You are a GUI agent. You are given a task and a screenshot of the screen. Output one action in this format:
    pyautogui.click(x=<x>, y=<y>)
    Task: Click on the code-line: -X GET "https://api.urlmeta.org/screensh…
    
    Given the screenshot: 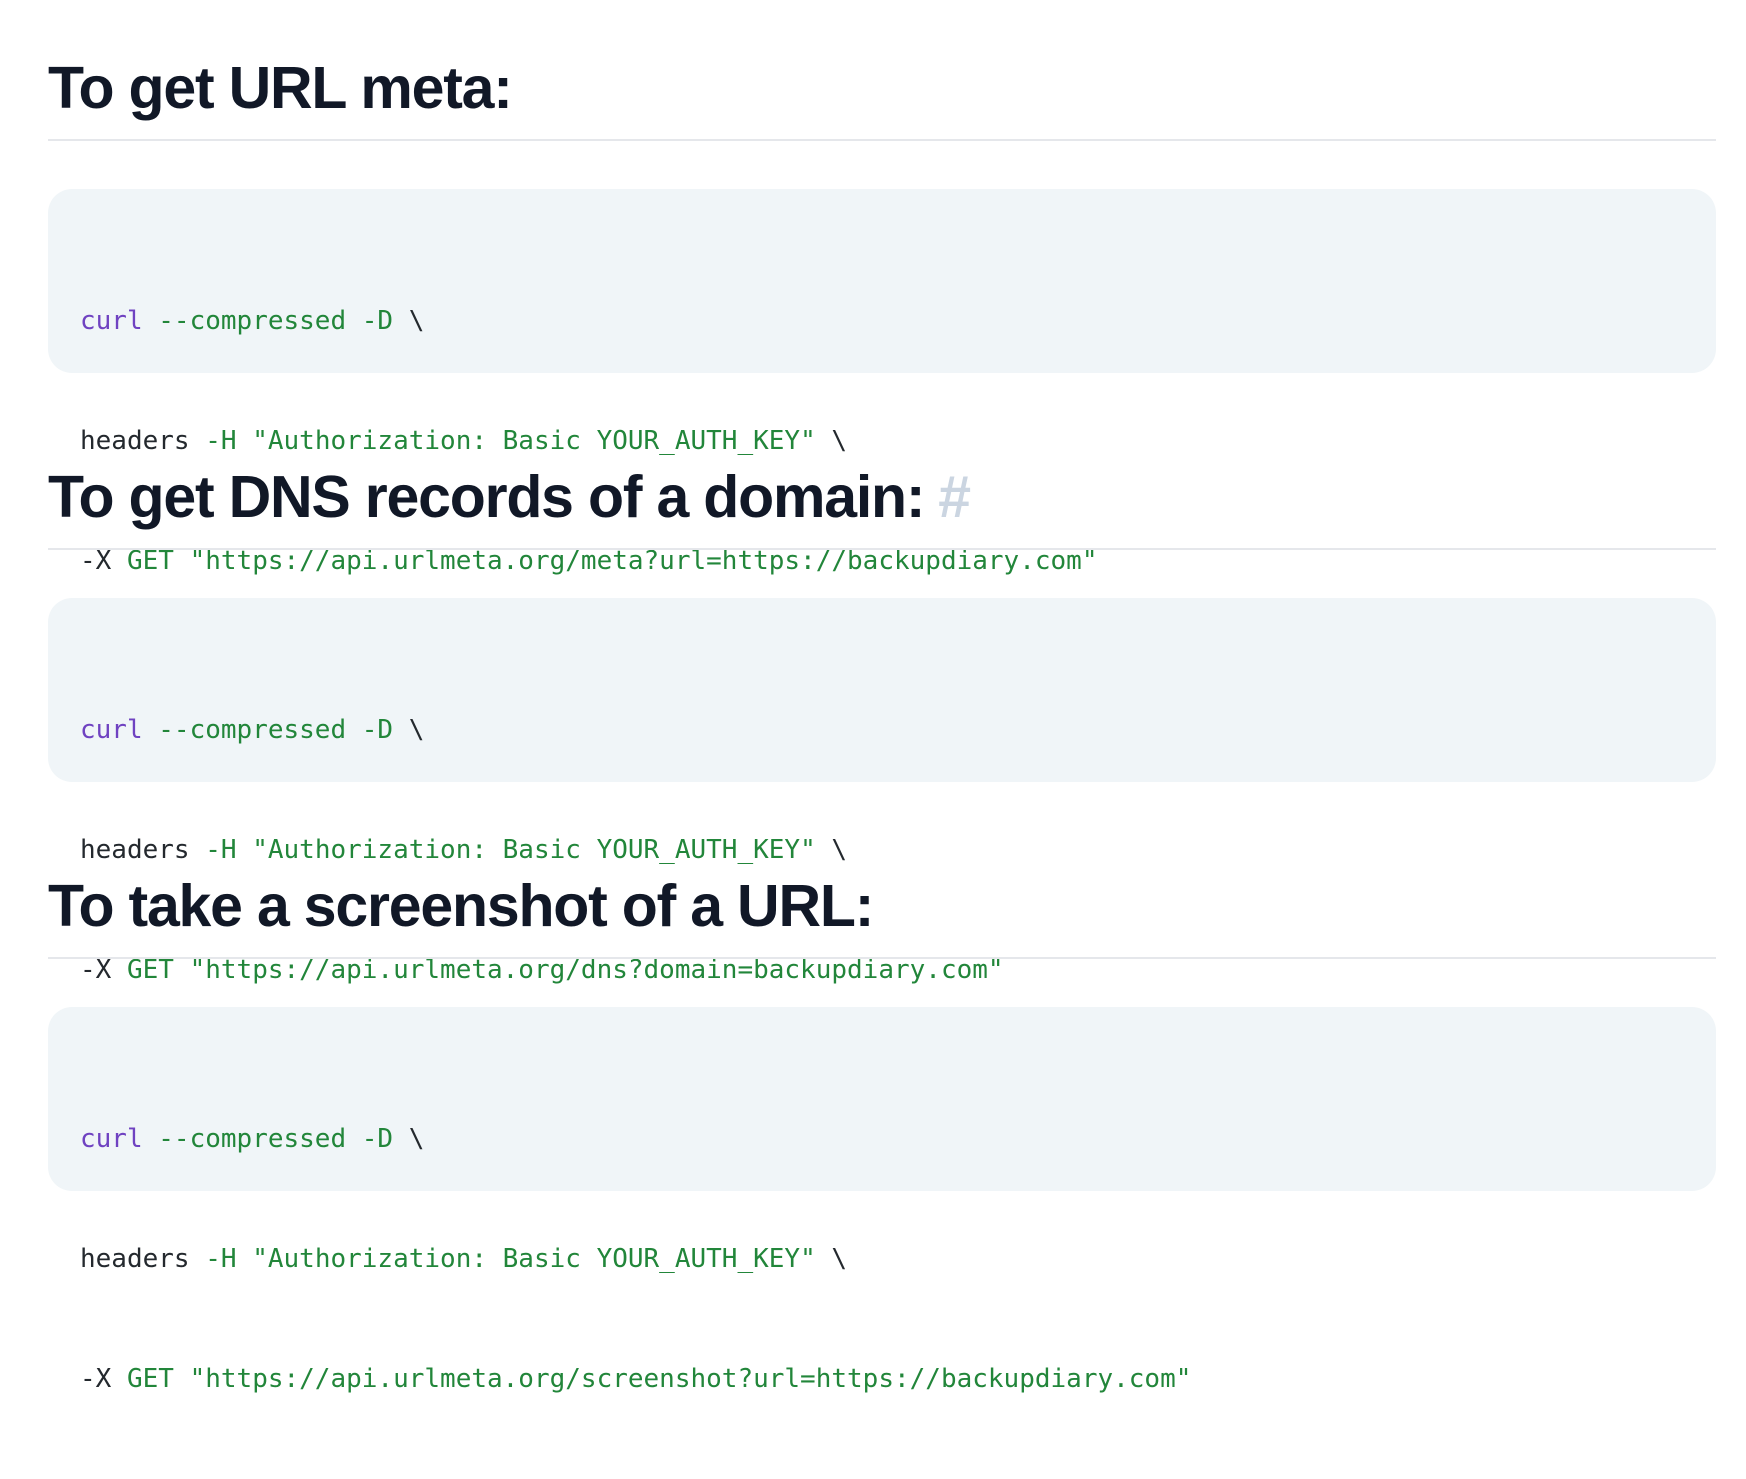 What is the action you would take?
    pyautogui.click(x=882, y=1379)
    